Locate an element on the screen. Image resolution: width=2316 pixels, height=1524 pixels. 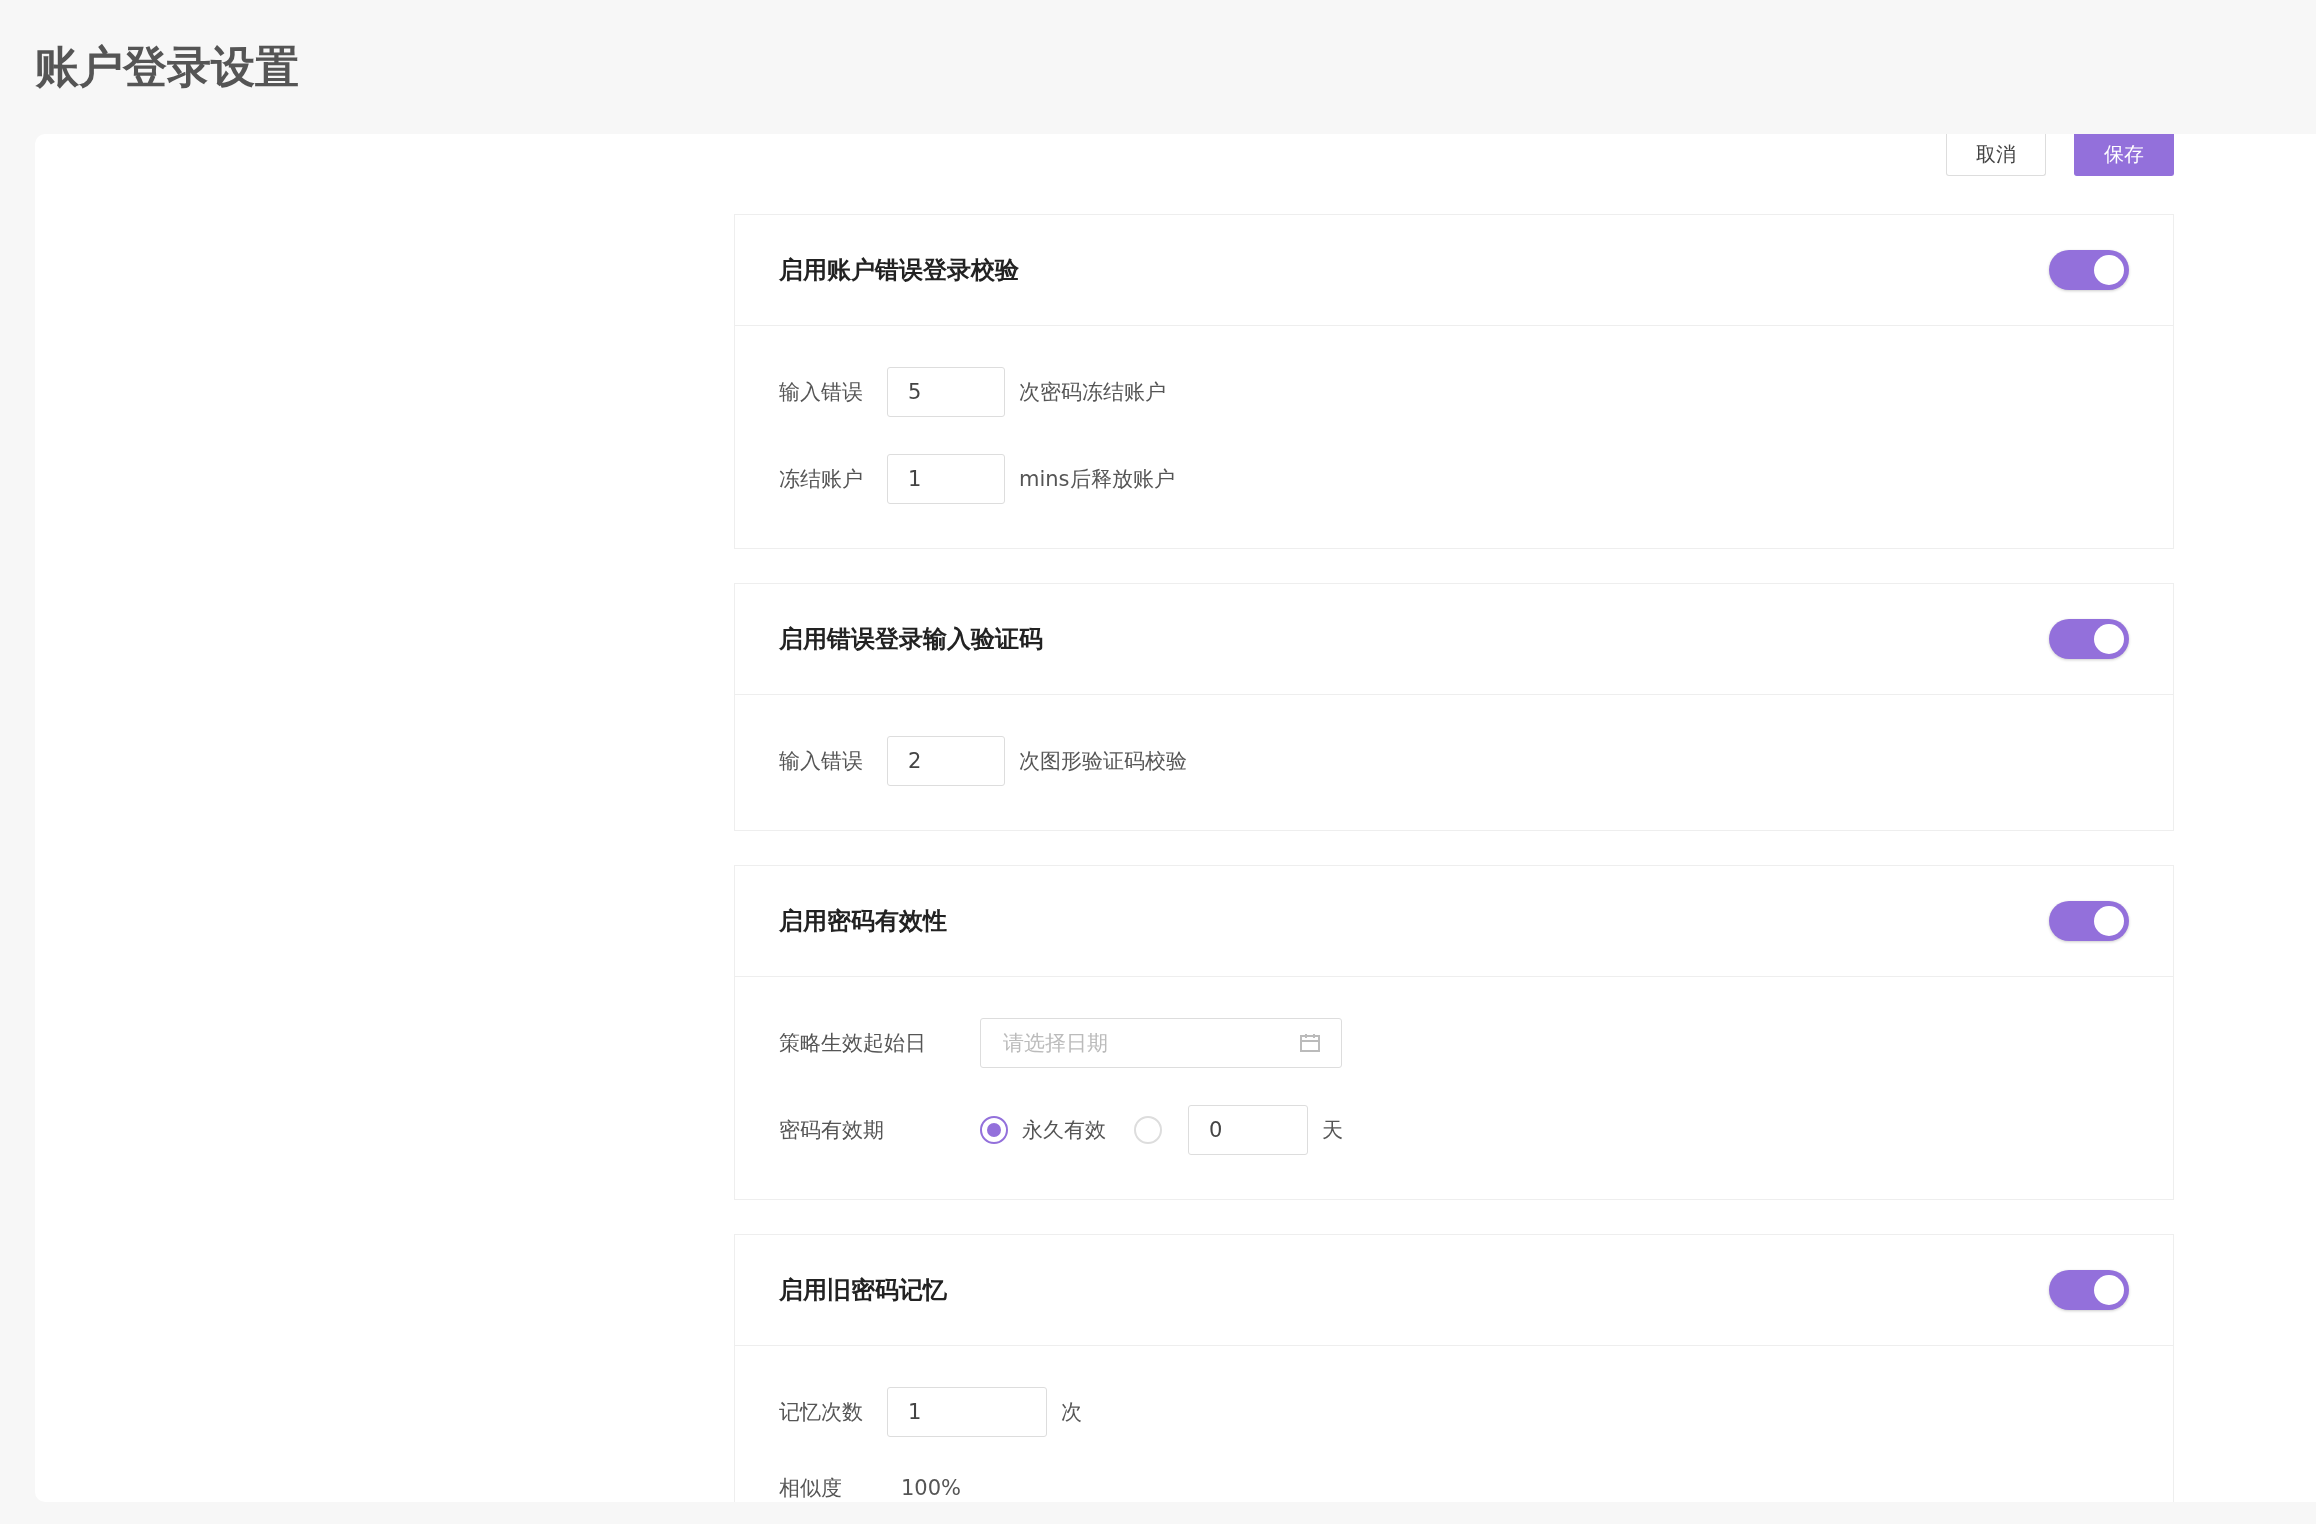
page-title: 账户登录设置 is located at coordinates (167, 66).